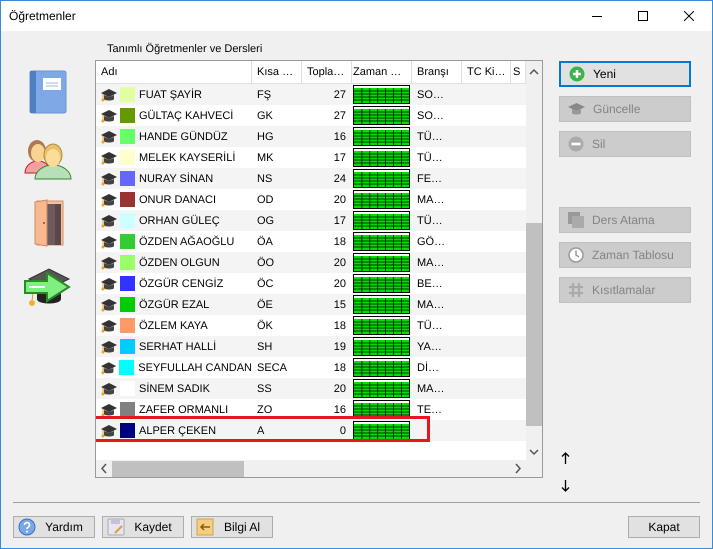 The width and height of the screenshot is (713, 549). What do you see at coordinates (643, 16) in the screenshot?
I see `maximize-icon` at bounding box center [643, 16].